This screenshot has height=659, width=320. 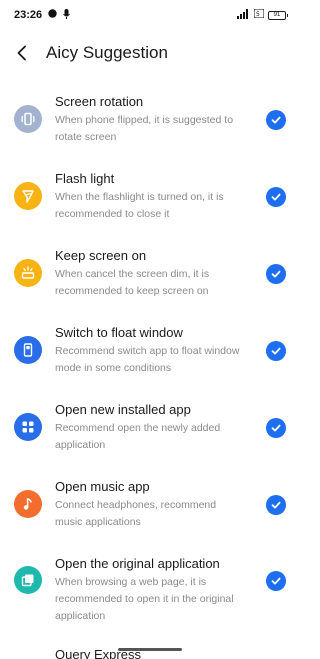 What do you see at coordinates (102, 486) in the screenshot?
I see `item-title: Open music app` at bounding box center [102, 486].